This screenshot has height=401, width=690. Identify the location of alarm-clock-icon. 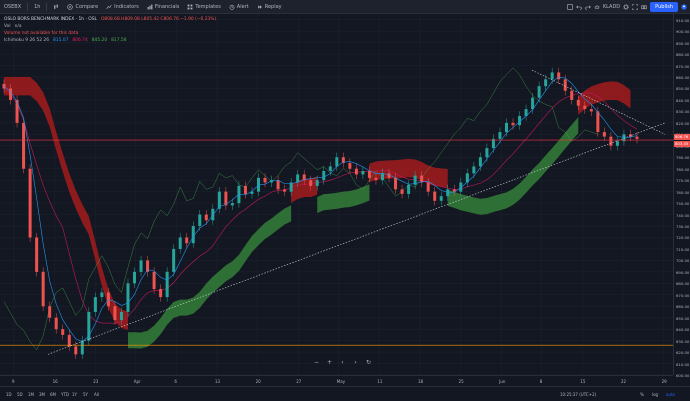
(232, 7).